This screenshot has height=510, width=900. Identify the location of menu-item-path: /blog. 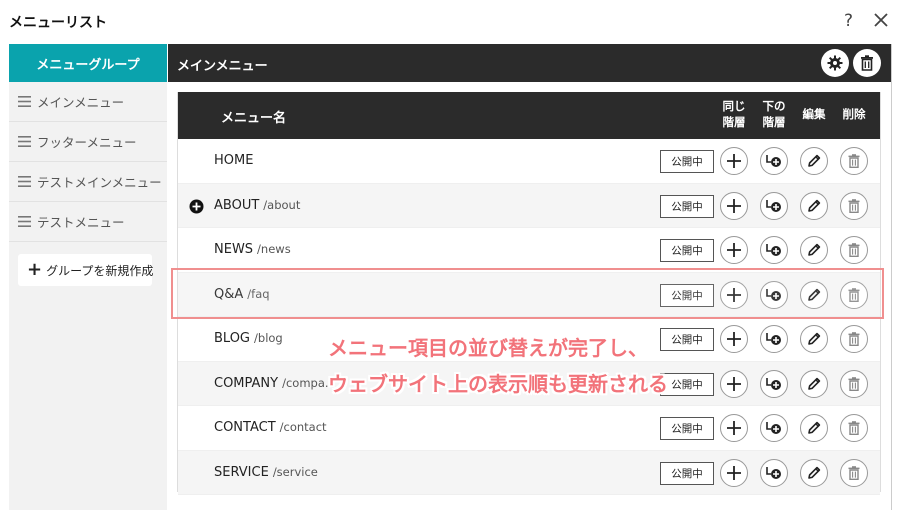
(268, 338).